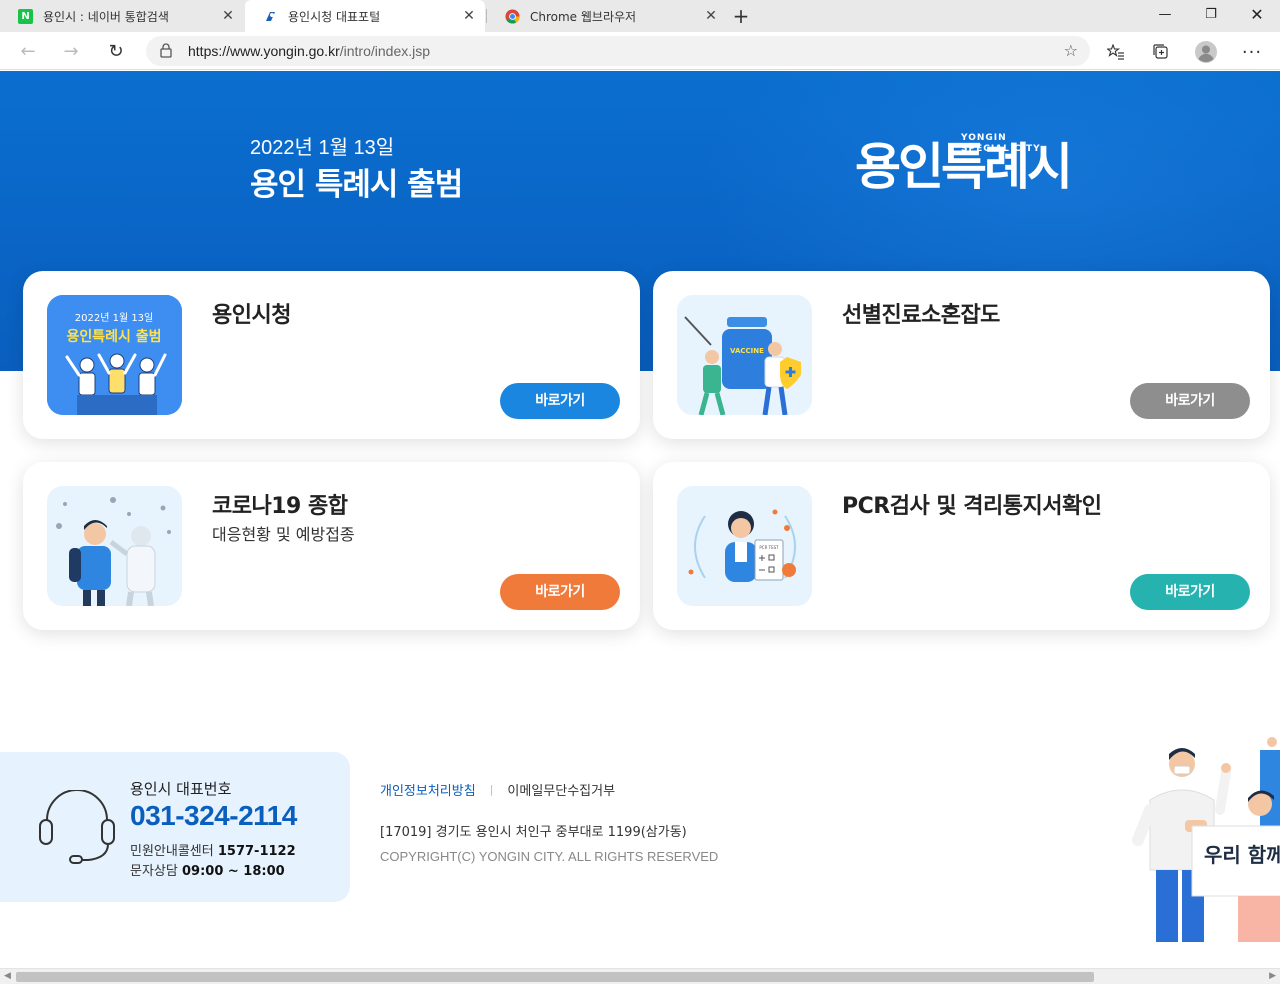 This screenshot has height=984, width=1280. What do you see at coordinates (921, 315) in the screenshot?
I see `card-title: 선별진료소혼잡도` at bounding box center [921, 315].